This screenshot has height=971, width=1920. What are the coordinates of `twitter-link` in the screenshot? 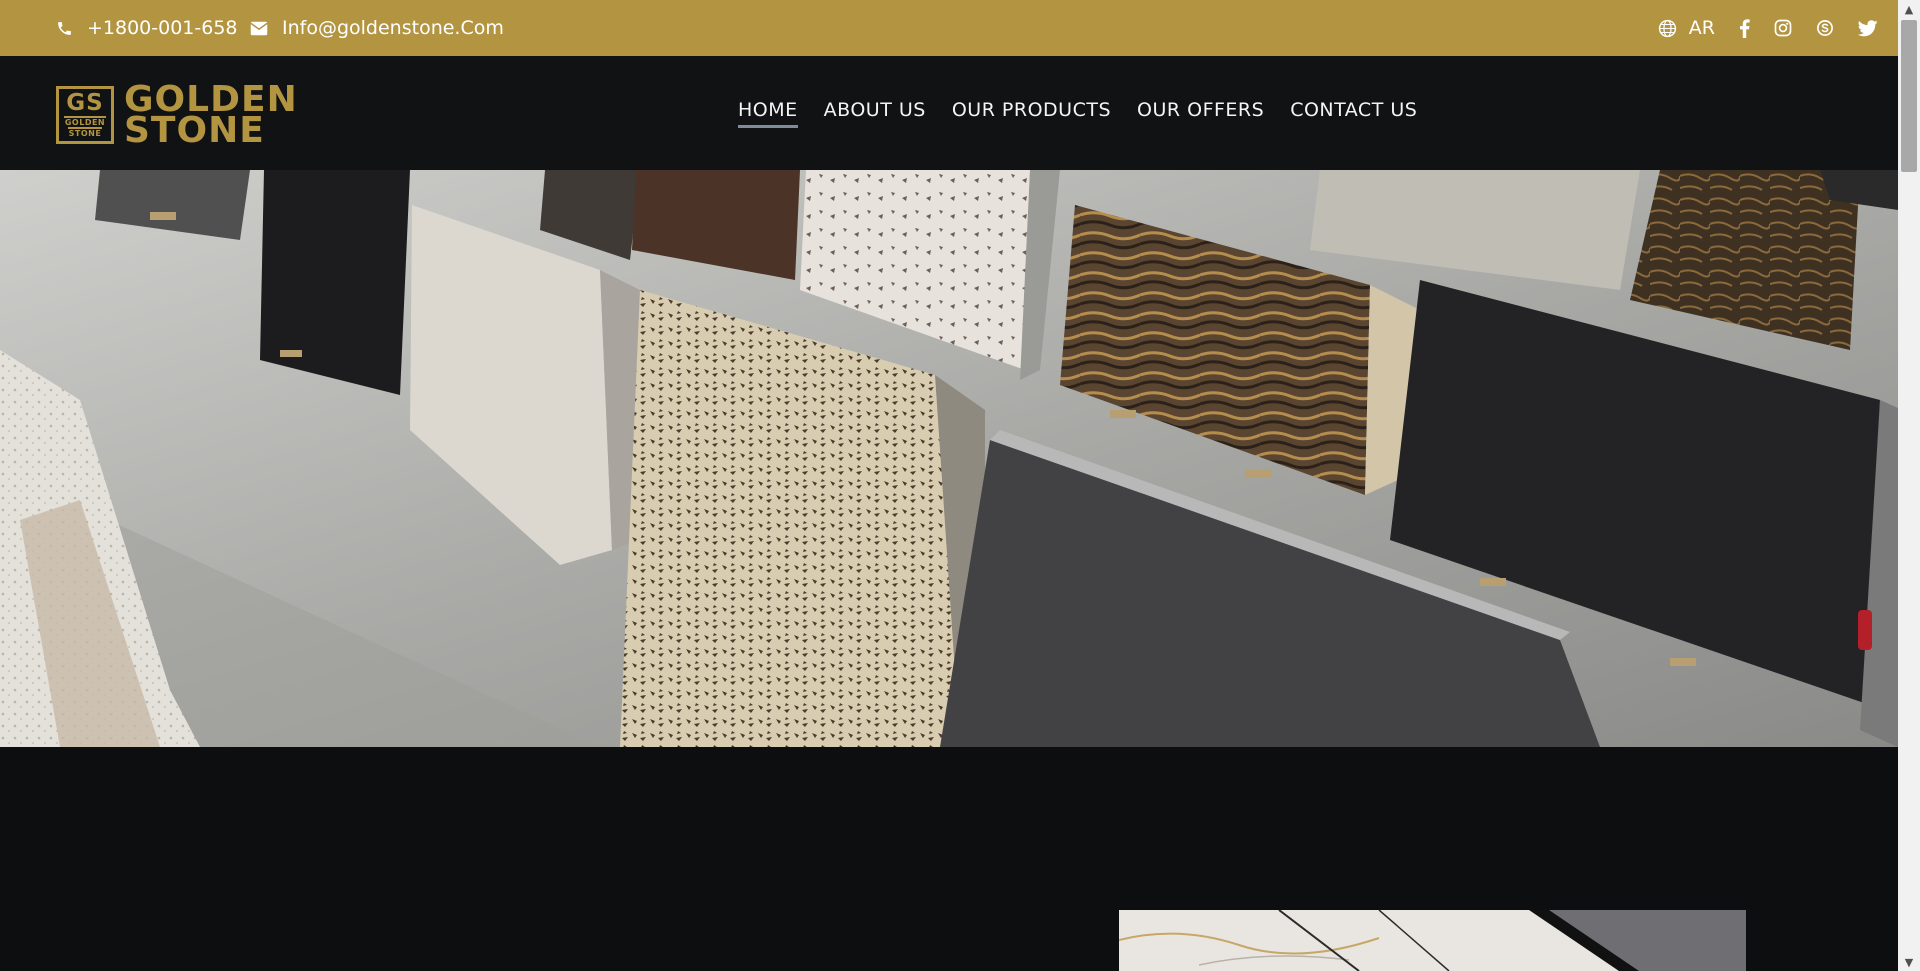 It's located at (1868, 28).